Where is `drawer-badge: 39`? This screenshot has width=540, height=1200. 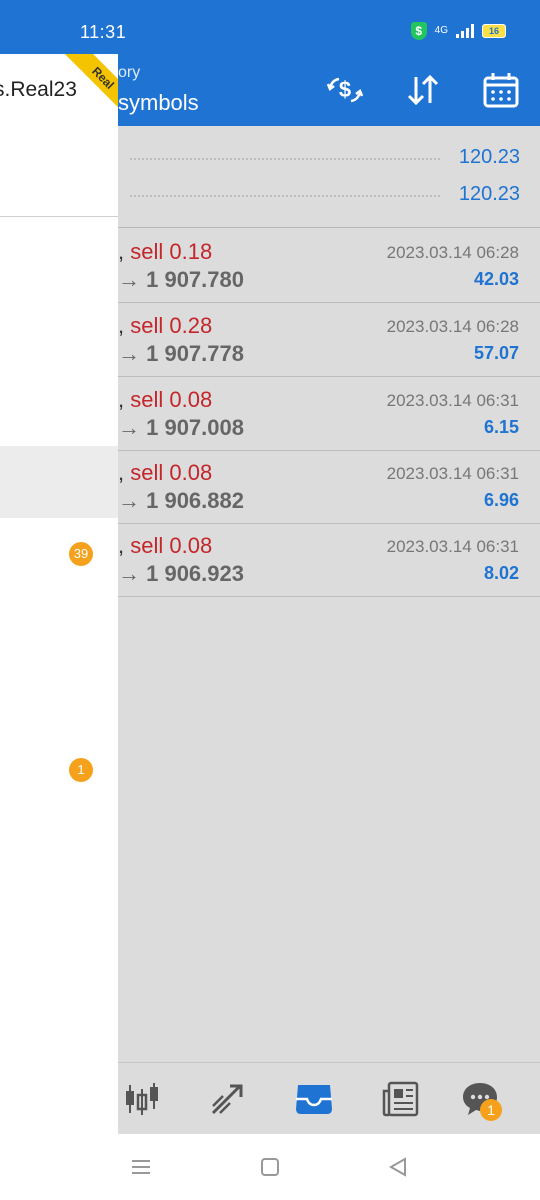
drawer-badge: 39 is located at coordinates (81, 554).